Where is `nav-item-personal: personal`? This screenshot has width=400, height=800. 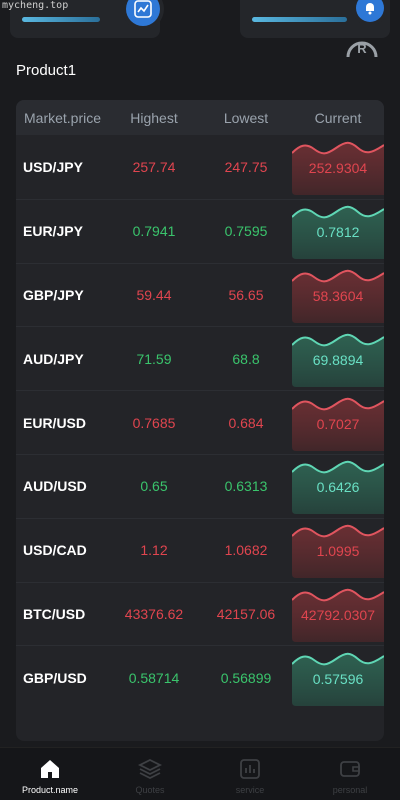
nav-item-personal: personal is located at coordinates (350, 774).